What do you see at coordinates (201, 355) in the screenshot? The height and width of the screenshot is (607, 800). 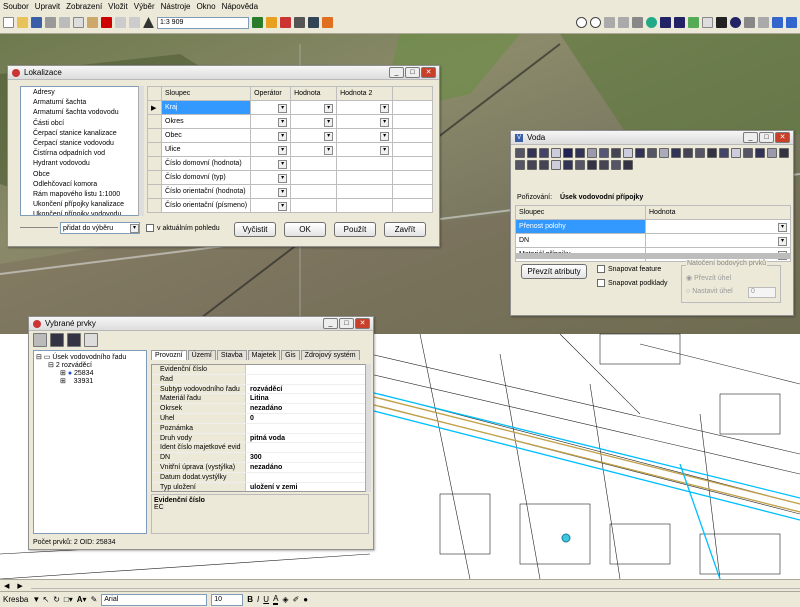 I see `tab-území: Území` at bounding box center [201, 355].